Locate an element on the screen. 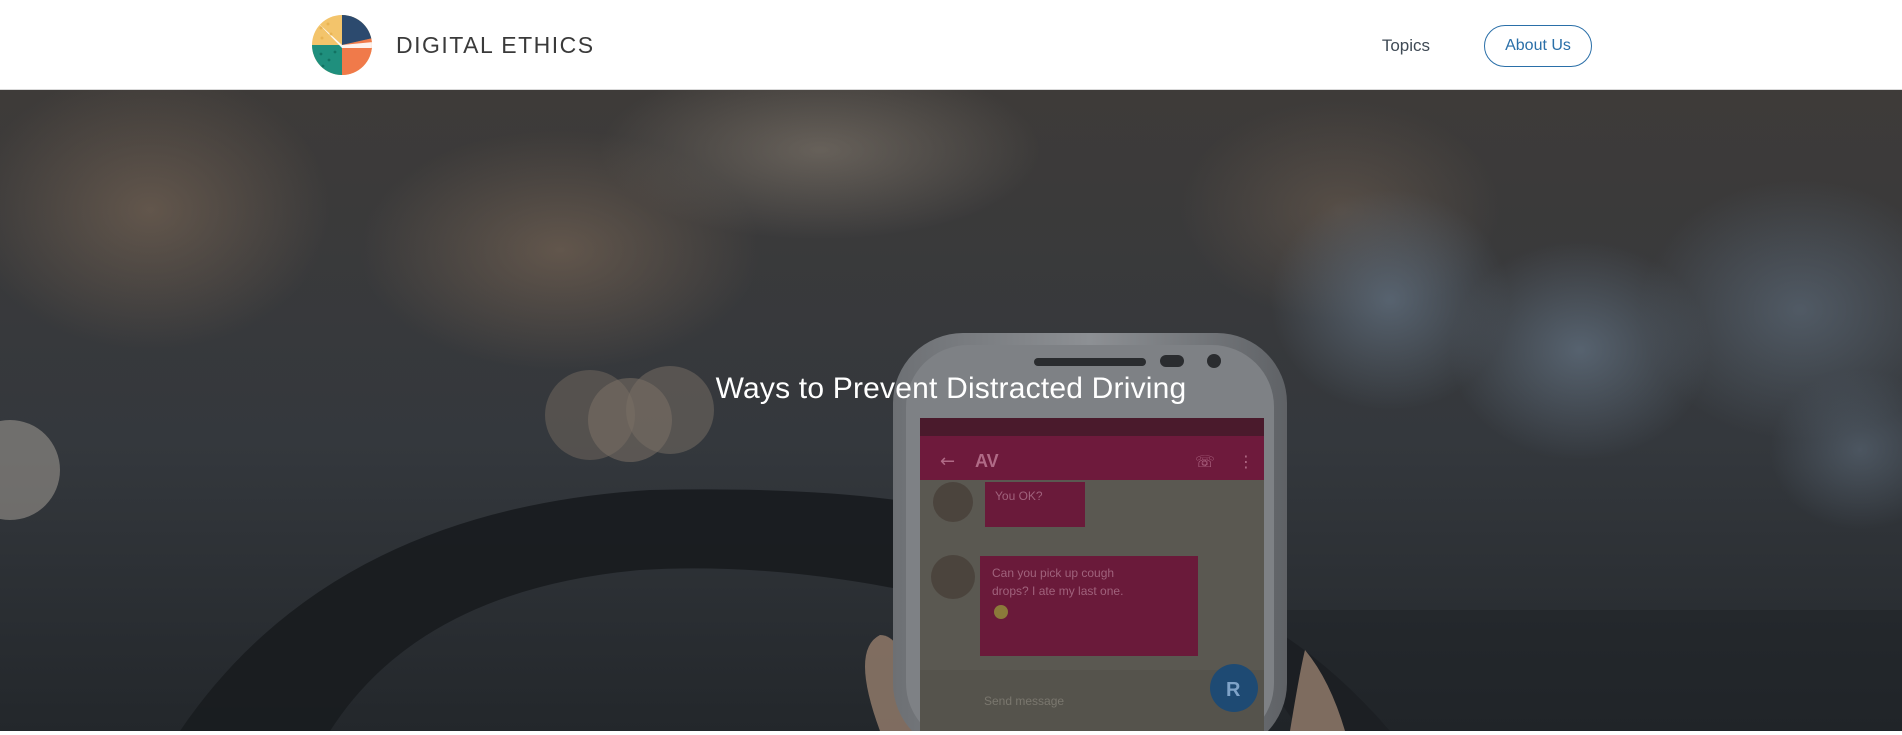  nav-topics-link: Topics is located at coordinates (1406, 46).